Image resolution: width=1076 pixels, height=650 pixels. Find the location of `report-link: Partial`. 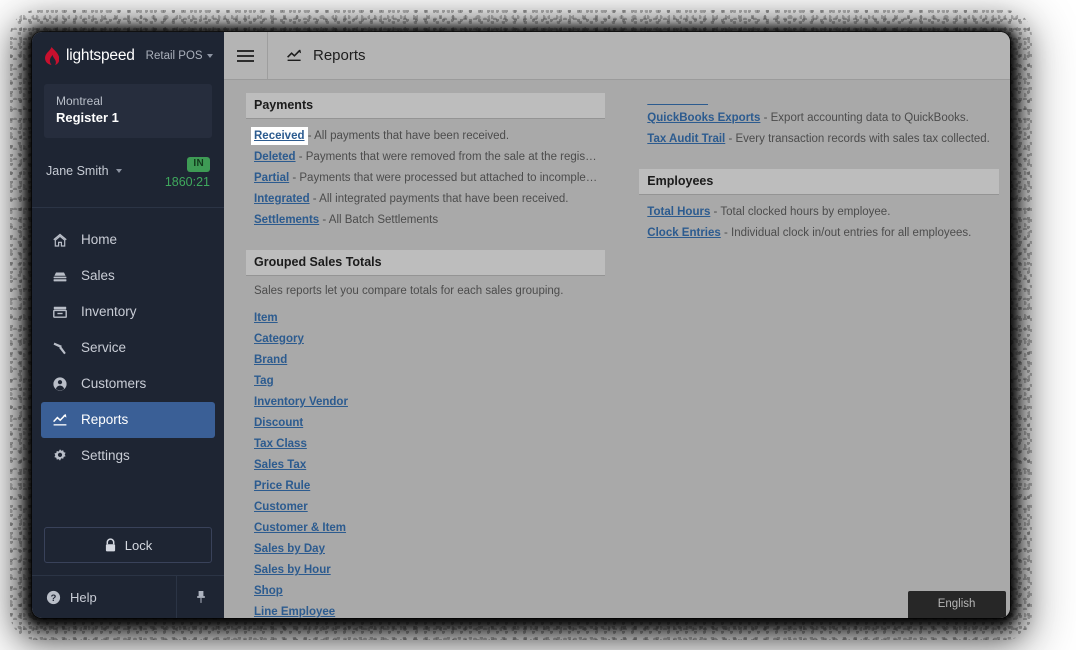

report-link: Partial is located at coordinates (271, 178).